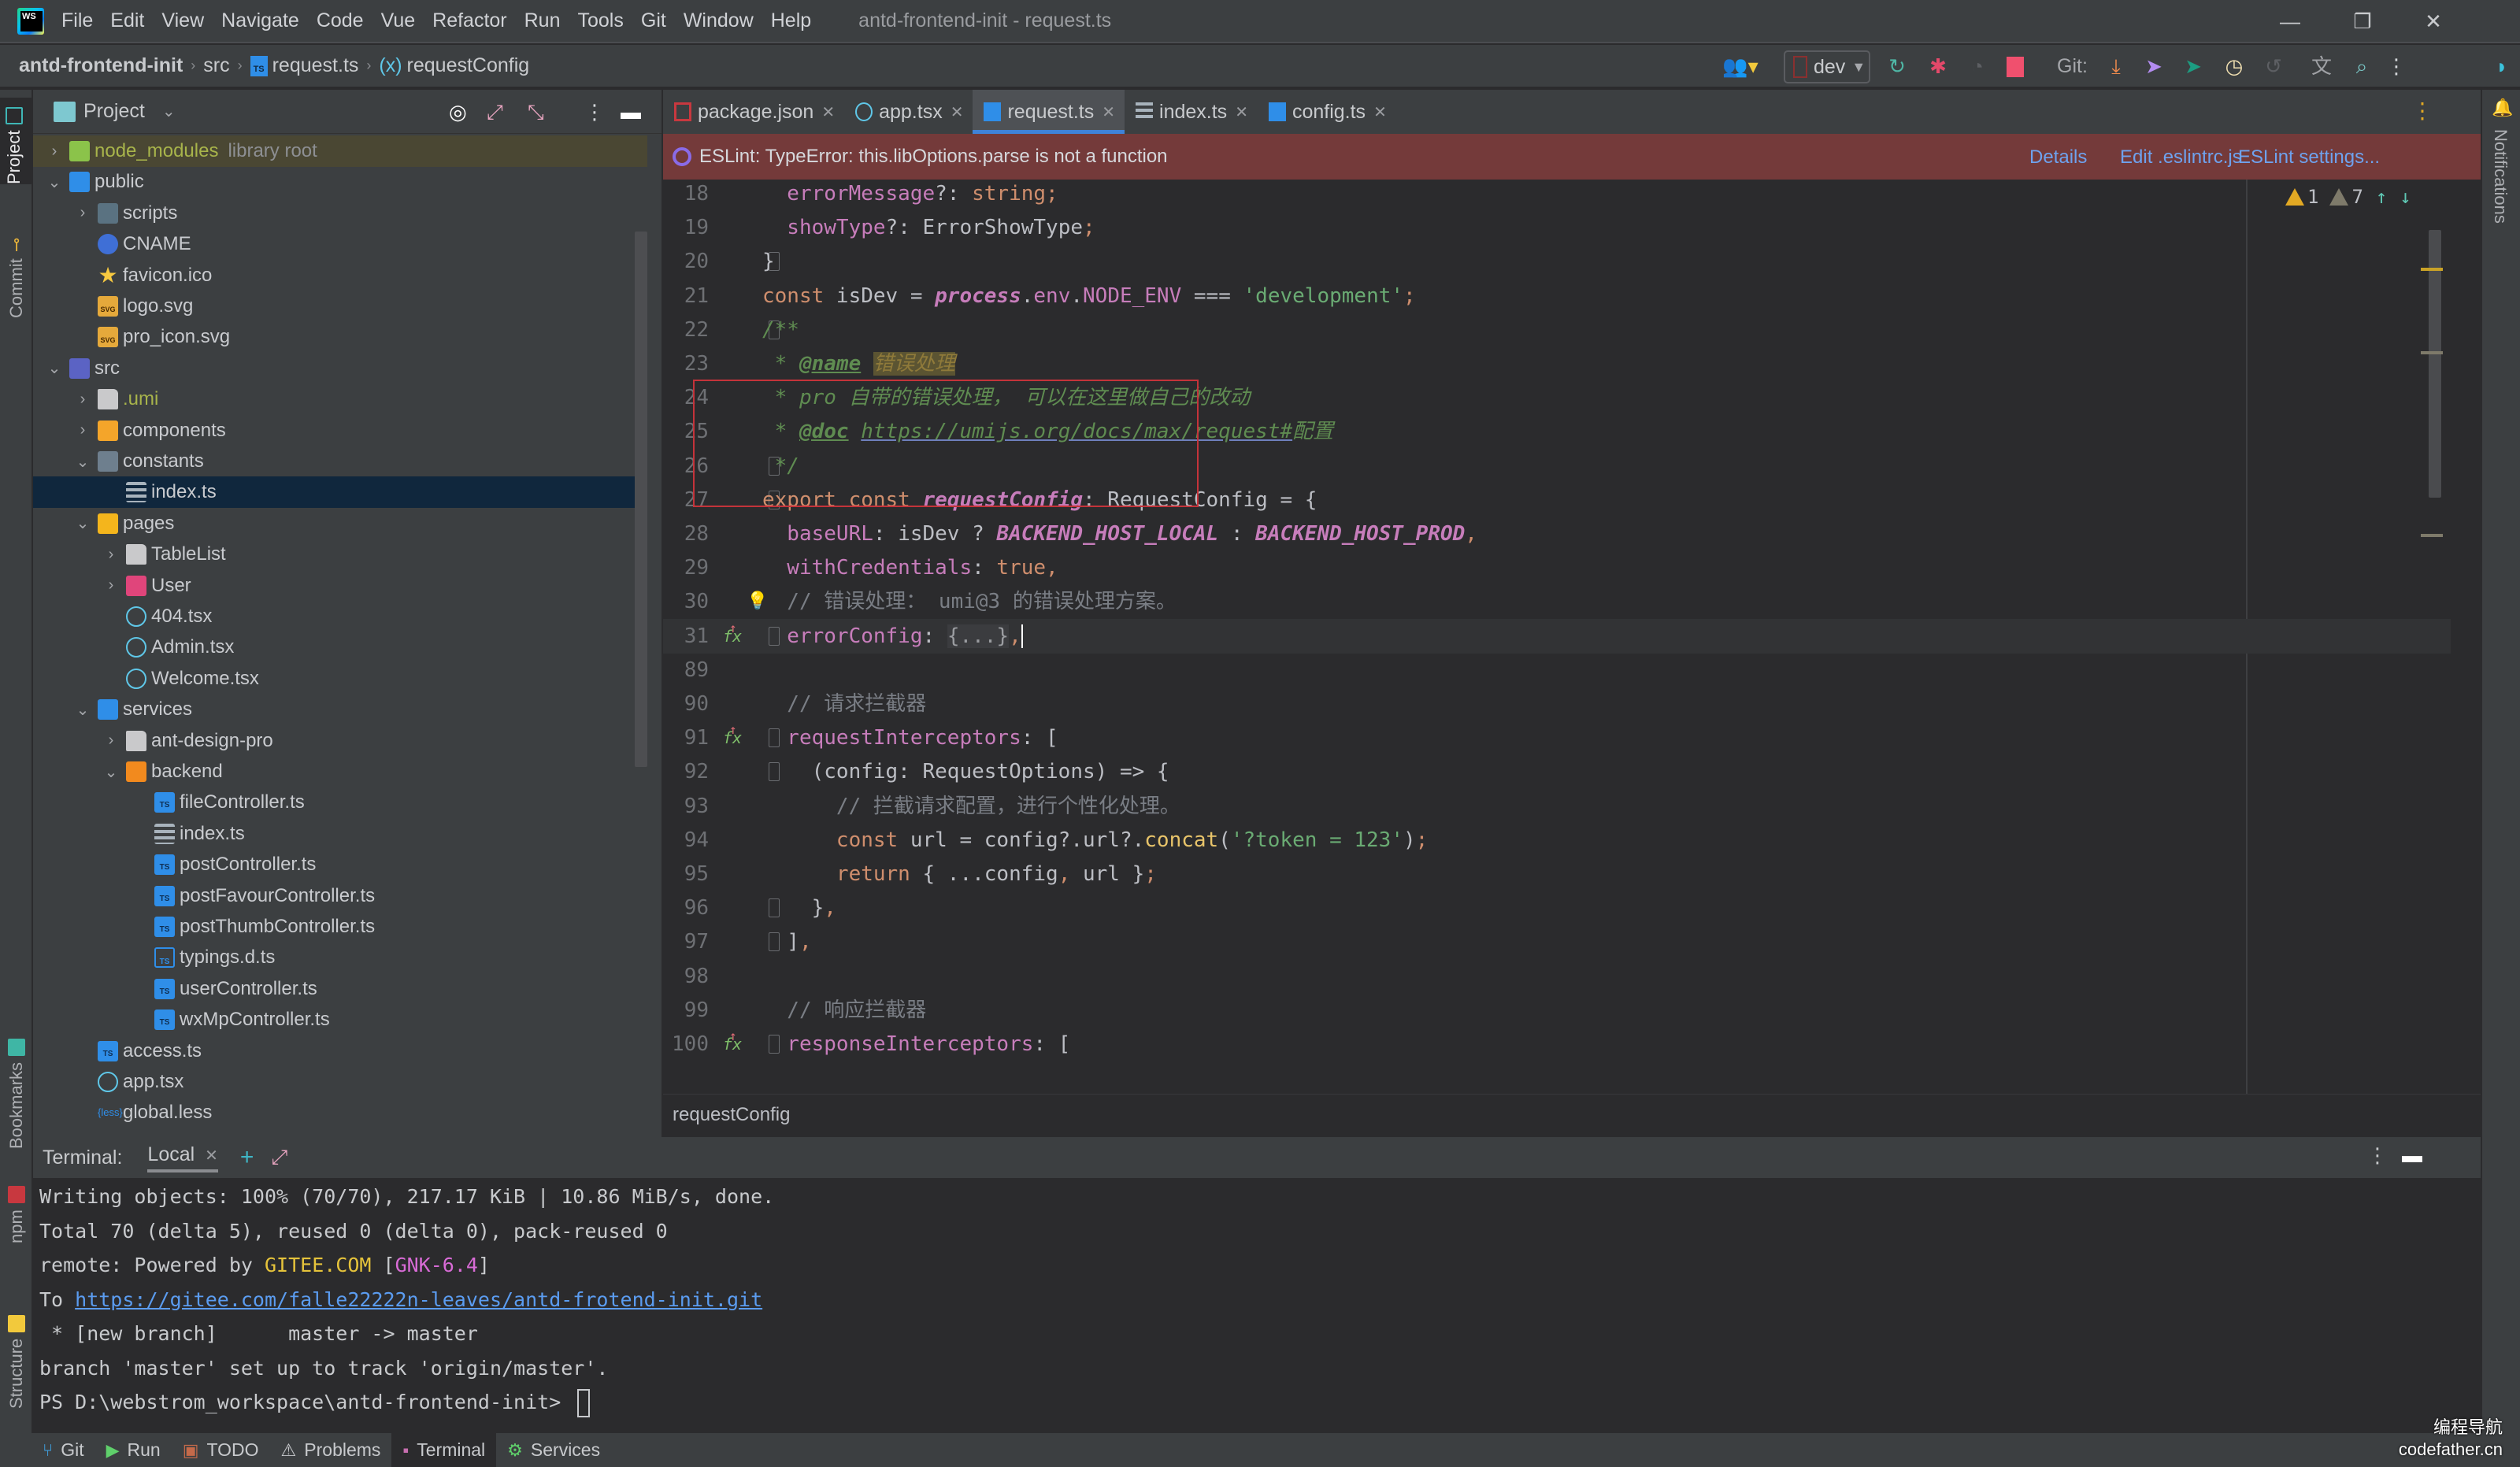 The width and height of the screenshot is (2520, 1467). What do you see at coordinates (16, 1204) in the screenshot?
I see `tool-tab-npm: npm` at bounding box center [16, 1204].